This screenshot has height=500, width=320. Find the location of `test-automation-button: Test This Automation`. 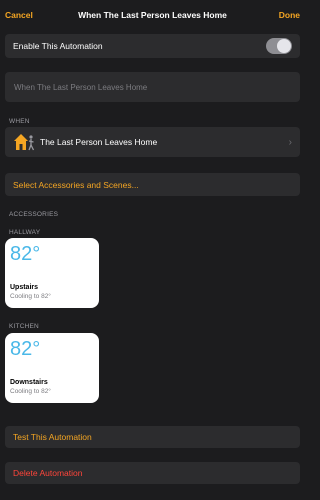

test-automation-button: Test This Automation is located at coordinates (152, 437).